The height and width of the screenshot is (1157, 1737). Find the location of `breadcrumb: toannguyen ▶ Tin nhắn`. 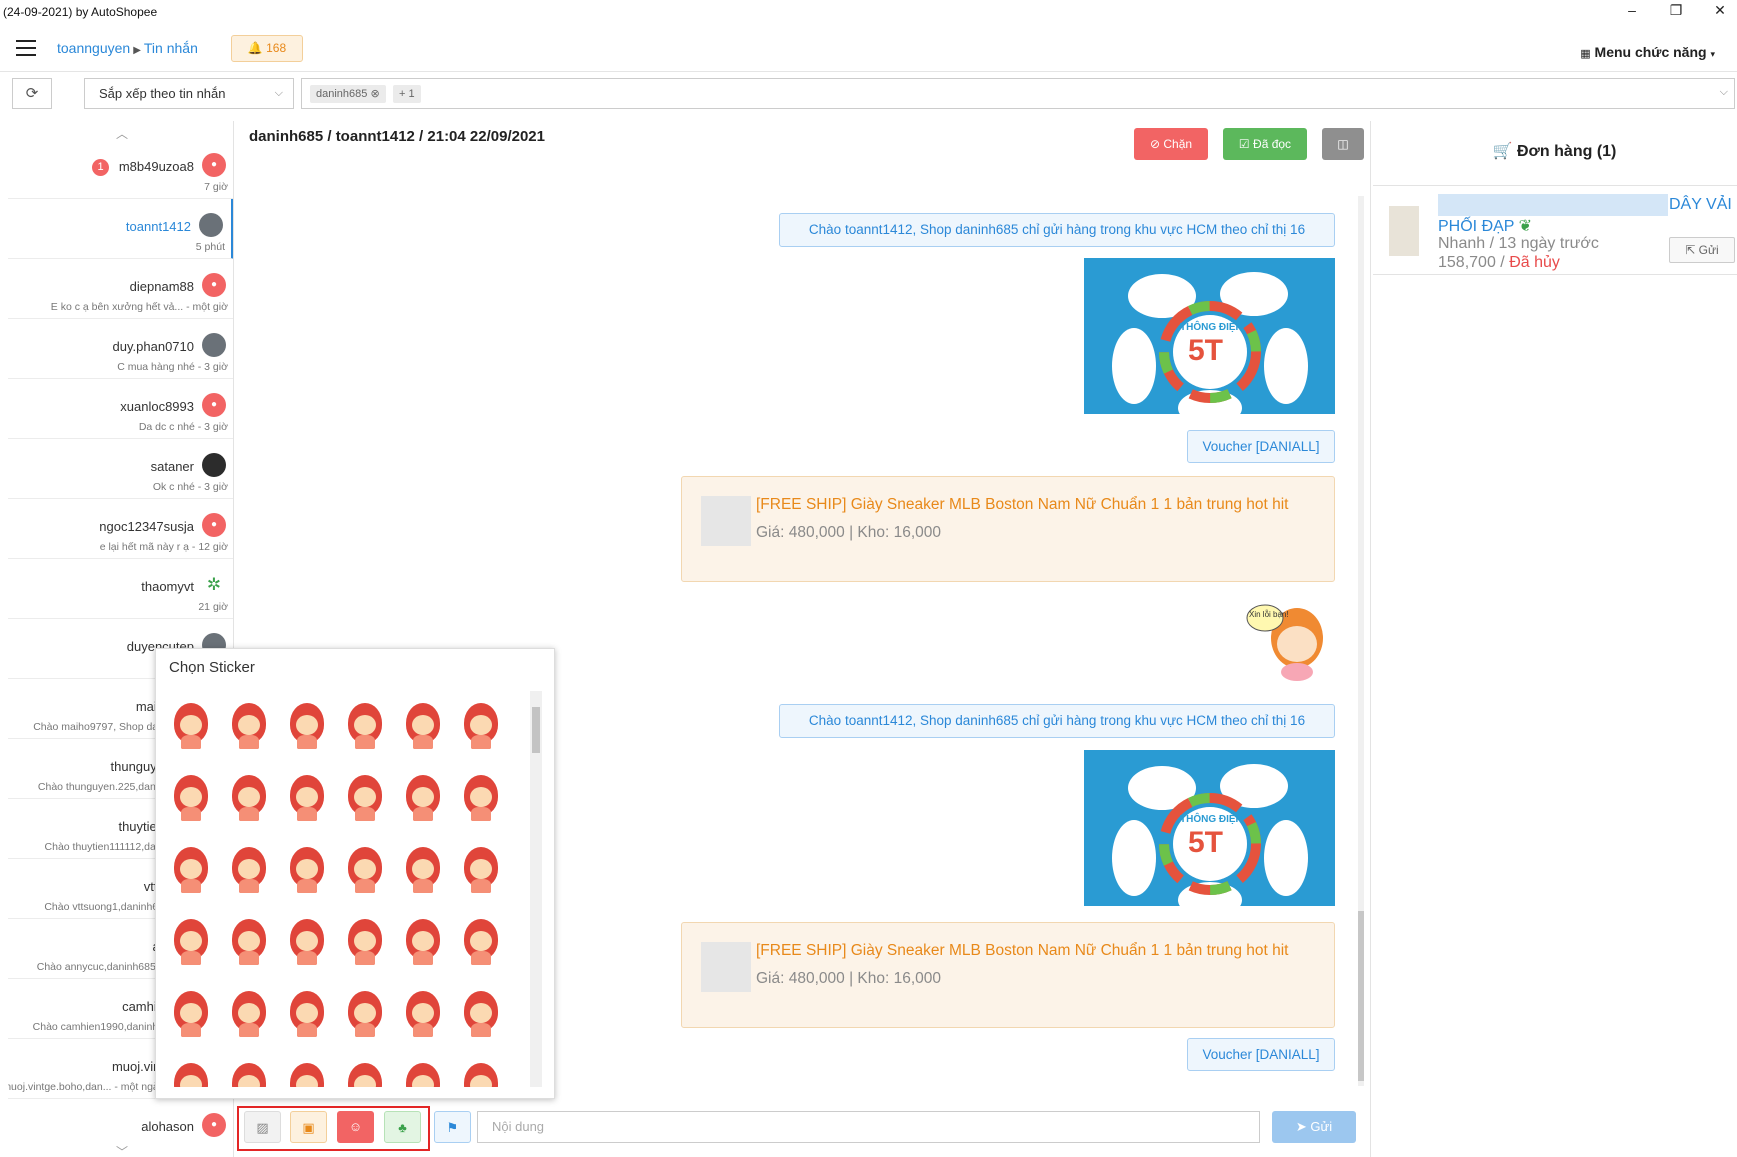

breadcrumb: toannguyen ▶ Tin nhắn is located at coordinates (127, 48).